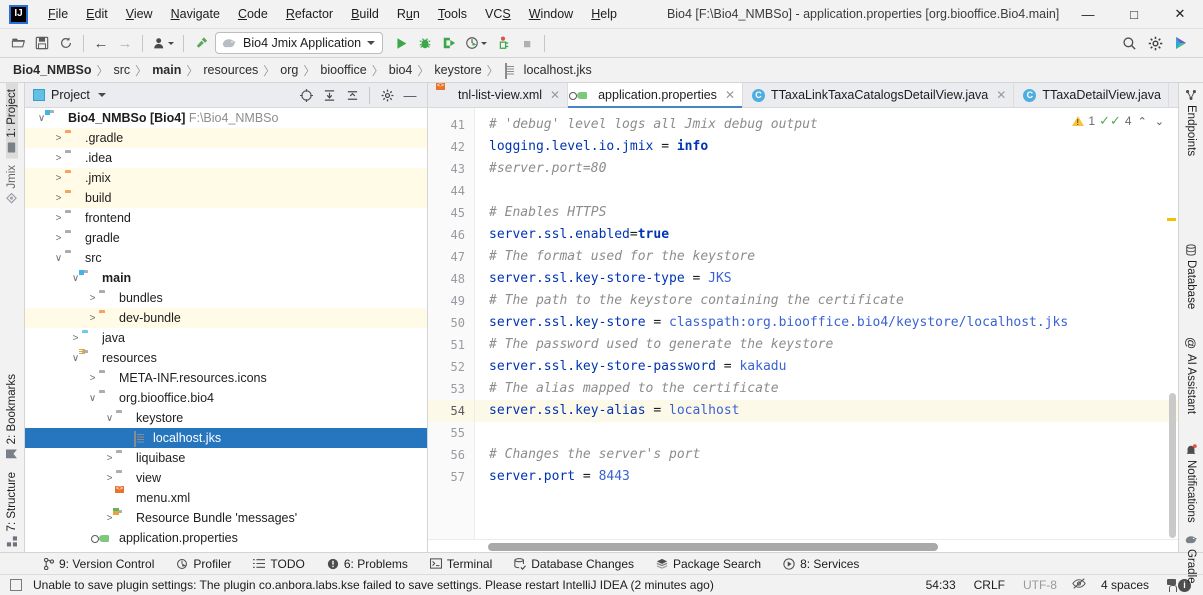 Image resolution: width=1203 pixels, height=595 pixels. What do you see at coordinates (66, 43) in the screenshot?
I see `refresh-icon` at bounding box center [66, 43].